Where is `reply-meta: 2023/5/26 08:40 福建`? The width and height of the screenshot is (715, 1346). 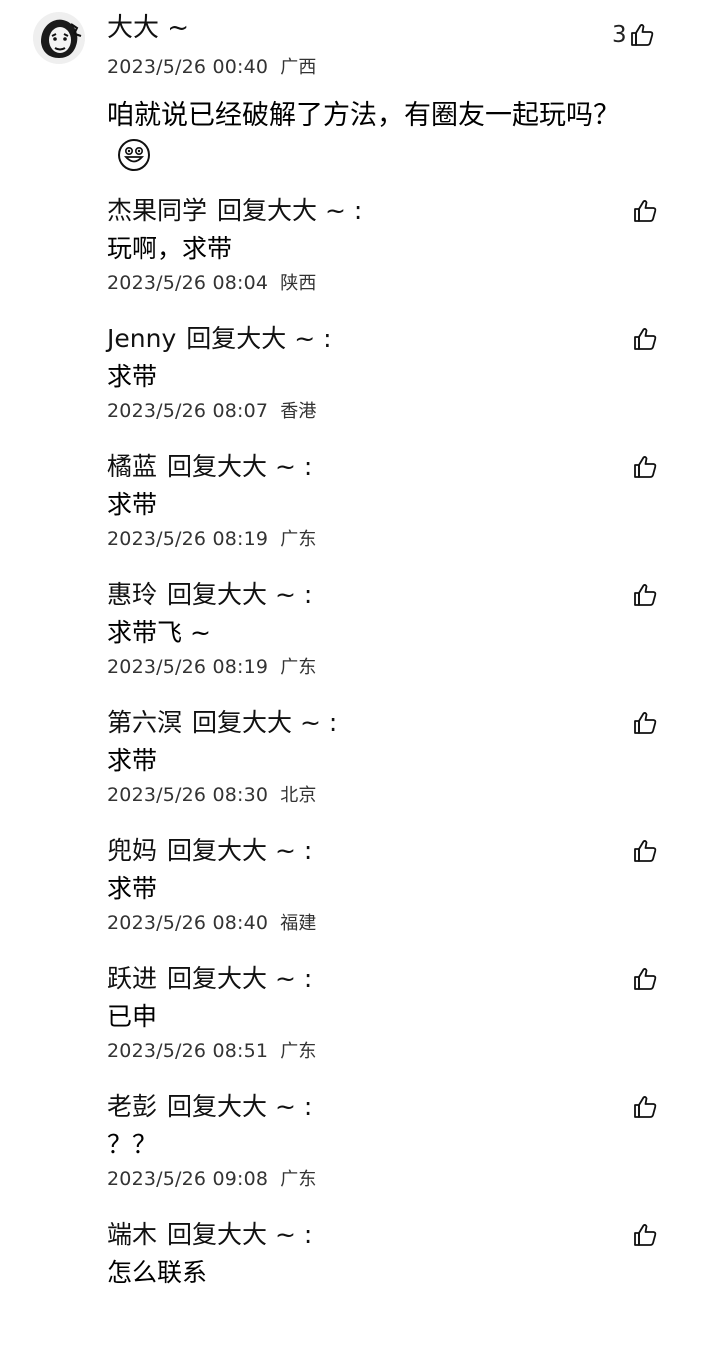 reply-meta: 2023/5/26 08:40 福建 is located at coordinates (212, 923).